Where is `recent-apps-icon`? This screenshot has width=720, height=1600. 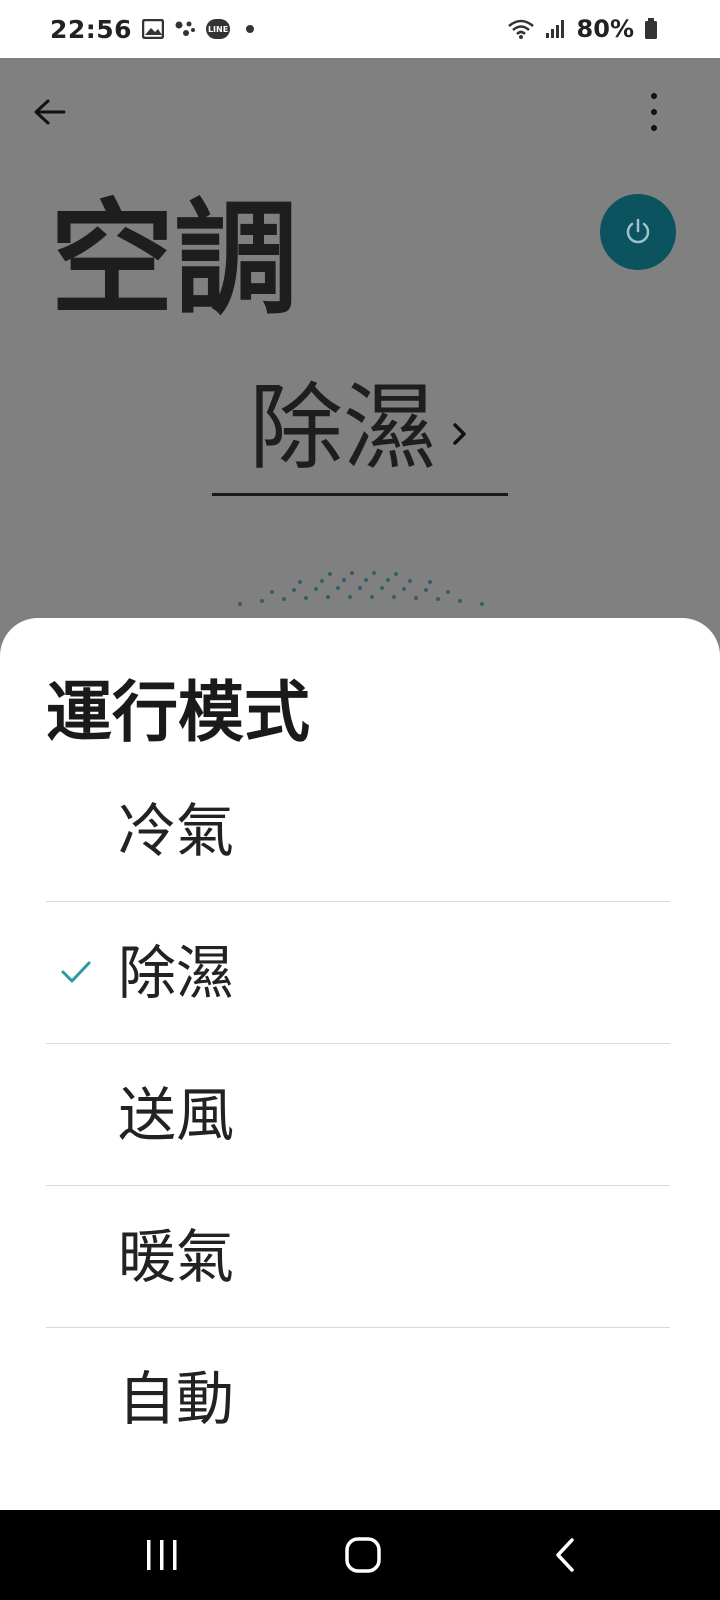
recent-apps-icon is located at coordinates (162, 1555).